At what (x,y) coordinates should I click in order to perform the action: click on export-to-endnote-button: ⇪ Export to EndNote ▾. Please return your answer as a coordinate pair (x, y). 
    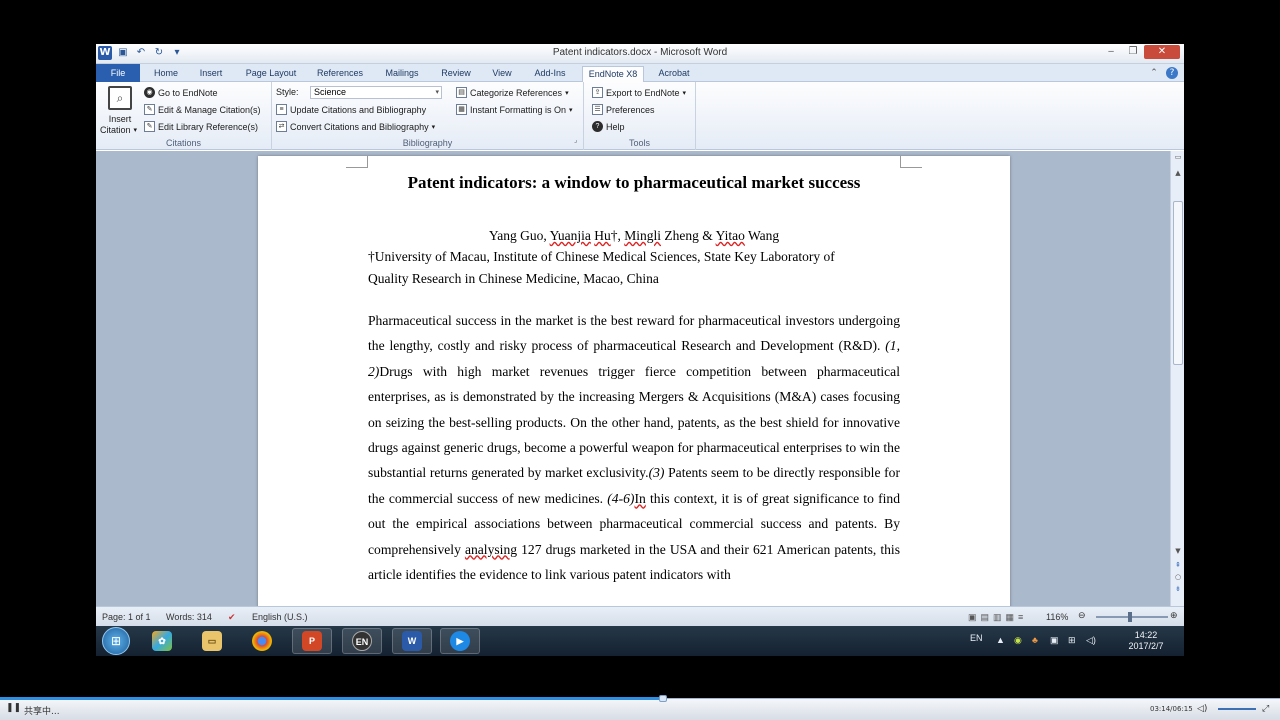
    Looking at the image, I should click on (639, 92).